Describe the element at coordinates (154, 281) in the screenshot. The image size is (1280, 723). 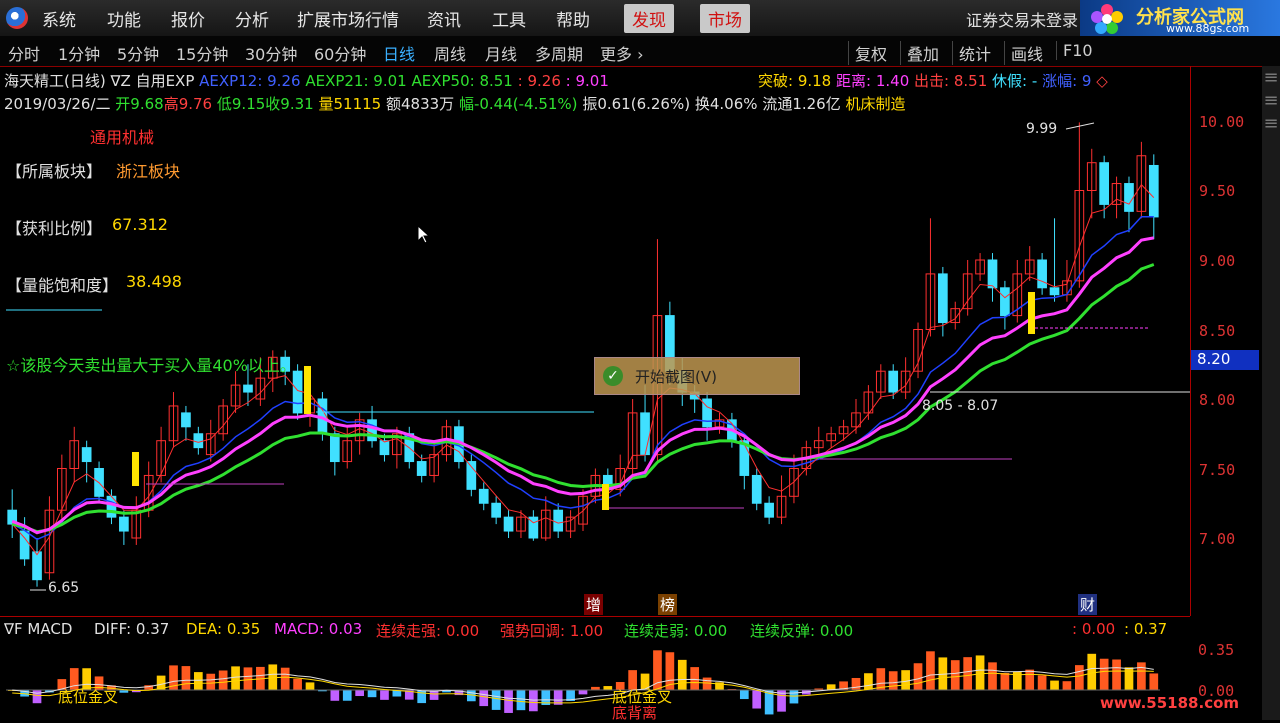
I see `volume-saturation-value: 38.498` at that location.